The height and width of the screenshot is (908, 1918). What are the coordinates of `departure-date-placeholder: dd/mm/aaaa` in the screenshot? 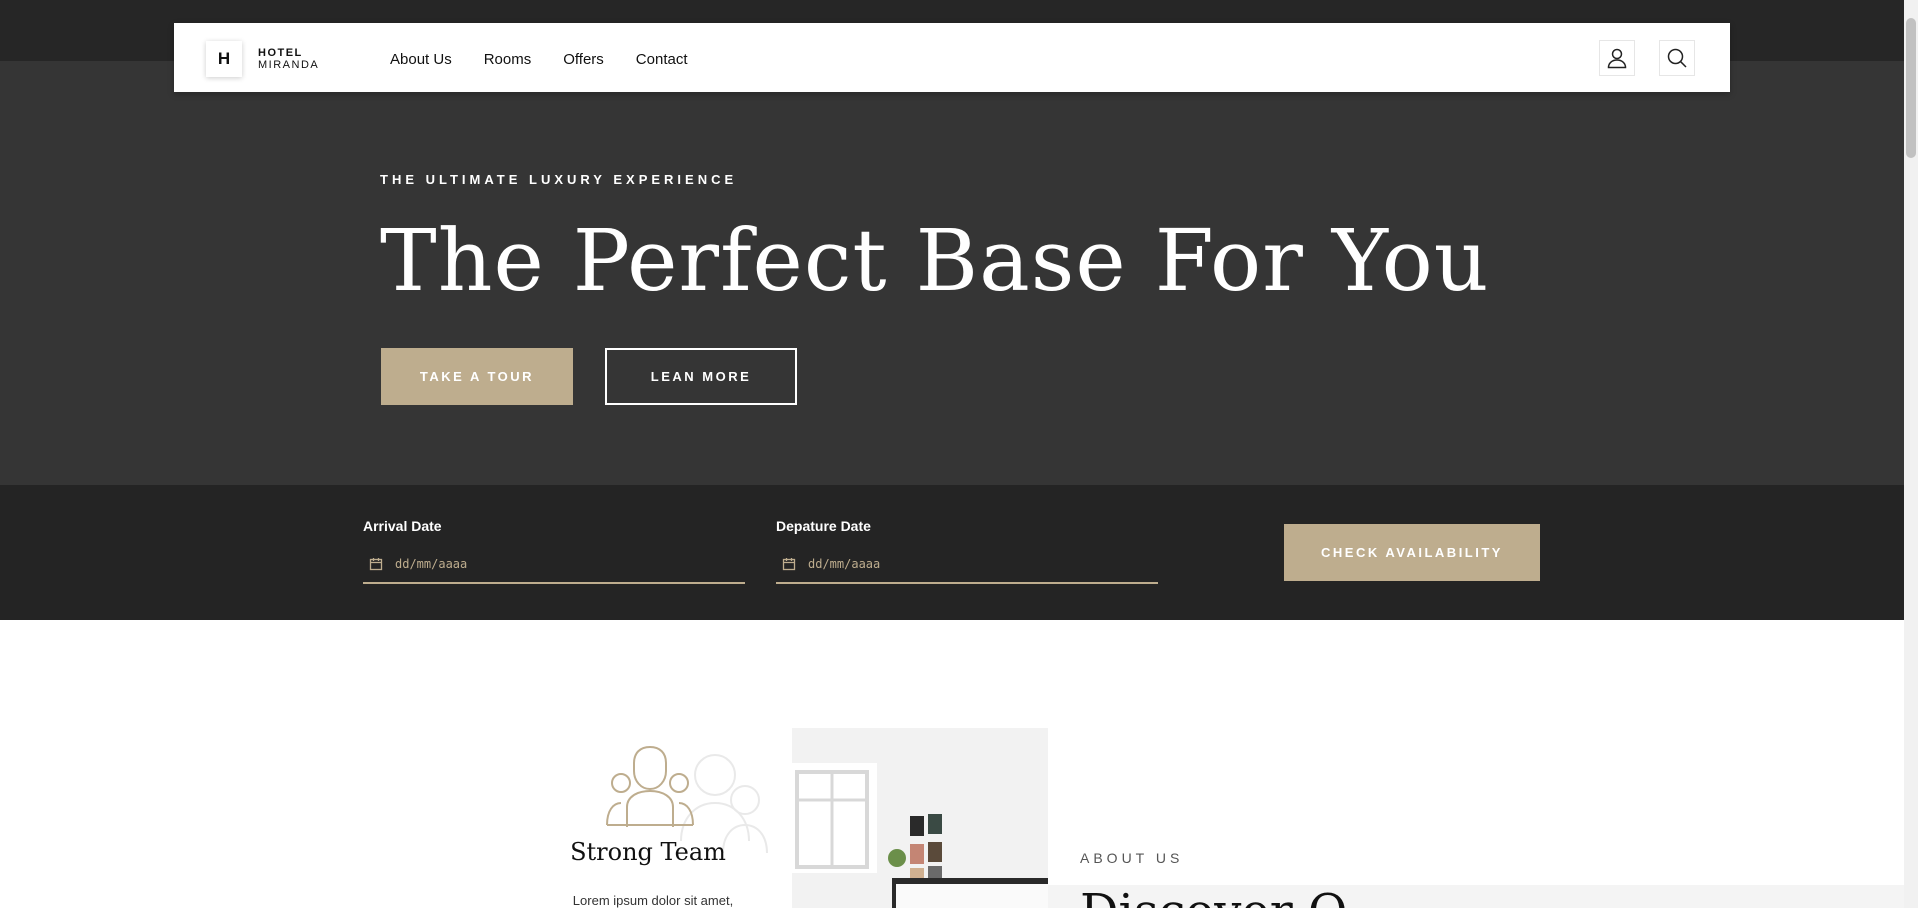 It's located at (844, 564).